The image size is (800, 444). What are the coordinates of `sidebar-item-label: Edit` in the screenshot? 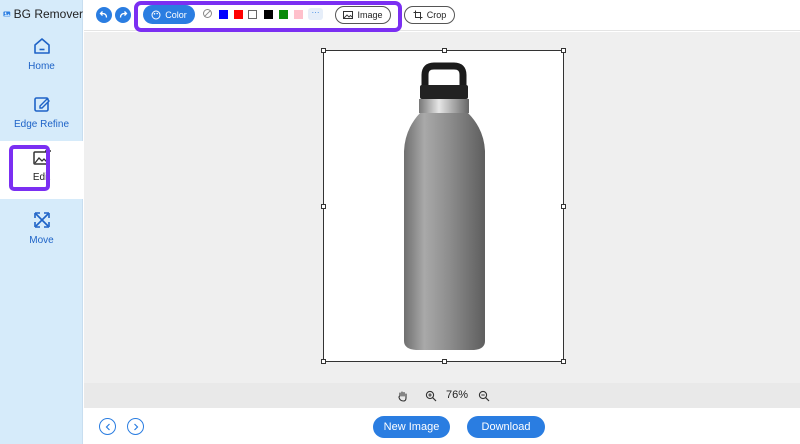 It's located at (41, 177).